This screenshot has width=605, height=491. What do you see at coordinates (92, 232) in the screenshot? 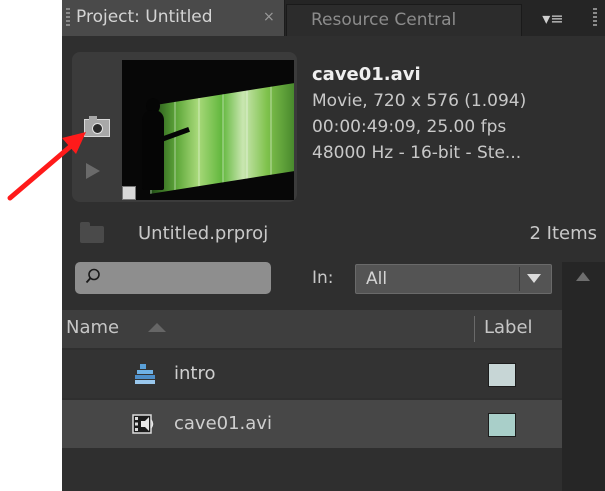
I see `bin-folder-icon` at bounding box center [92, 232].